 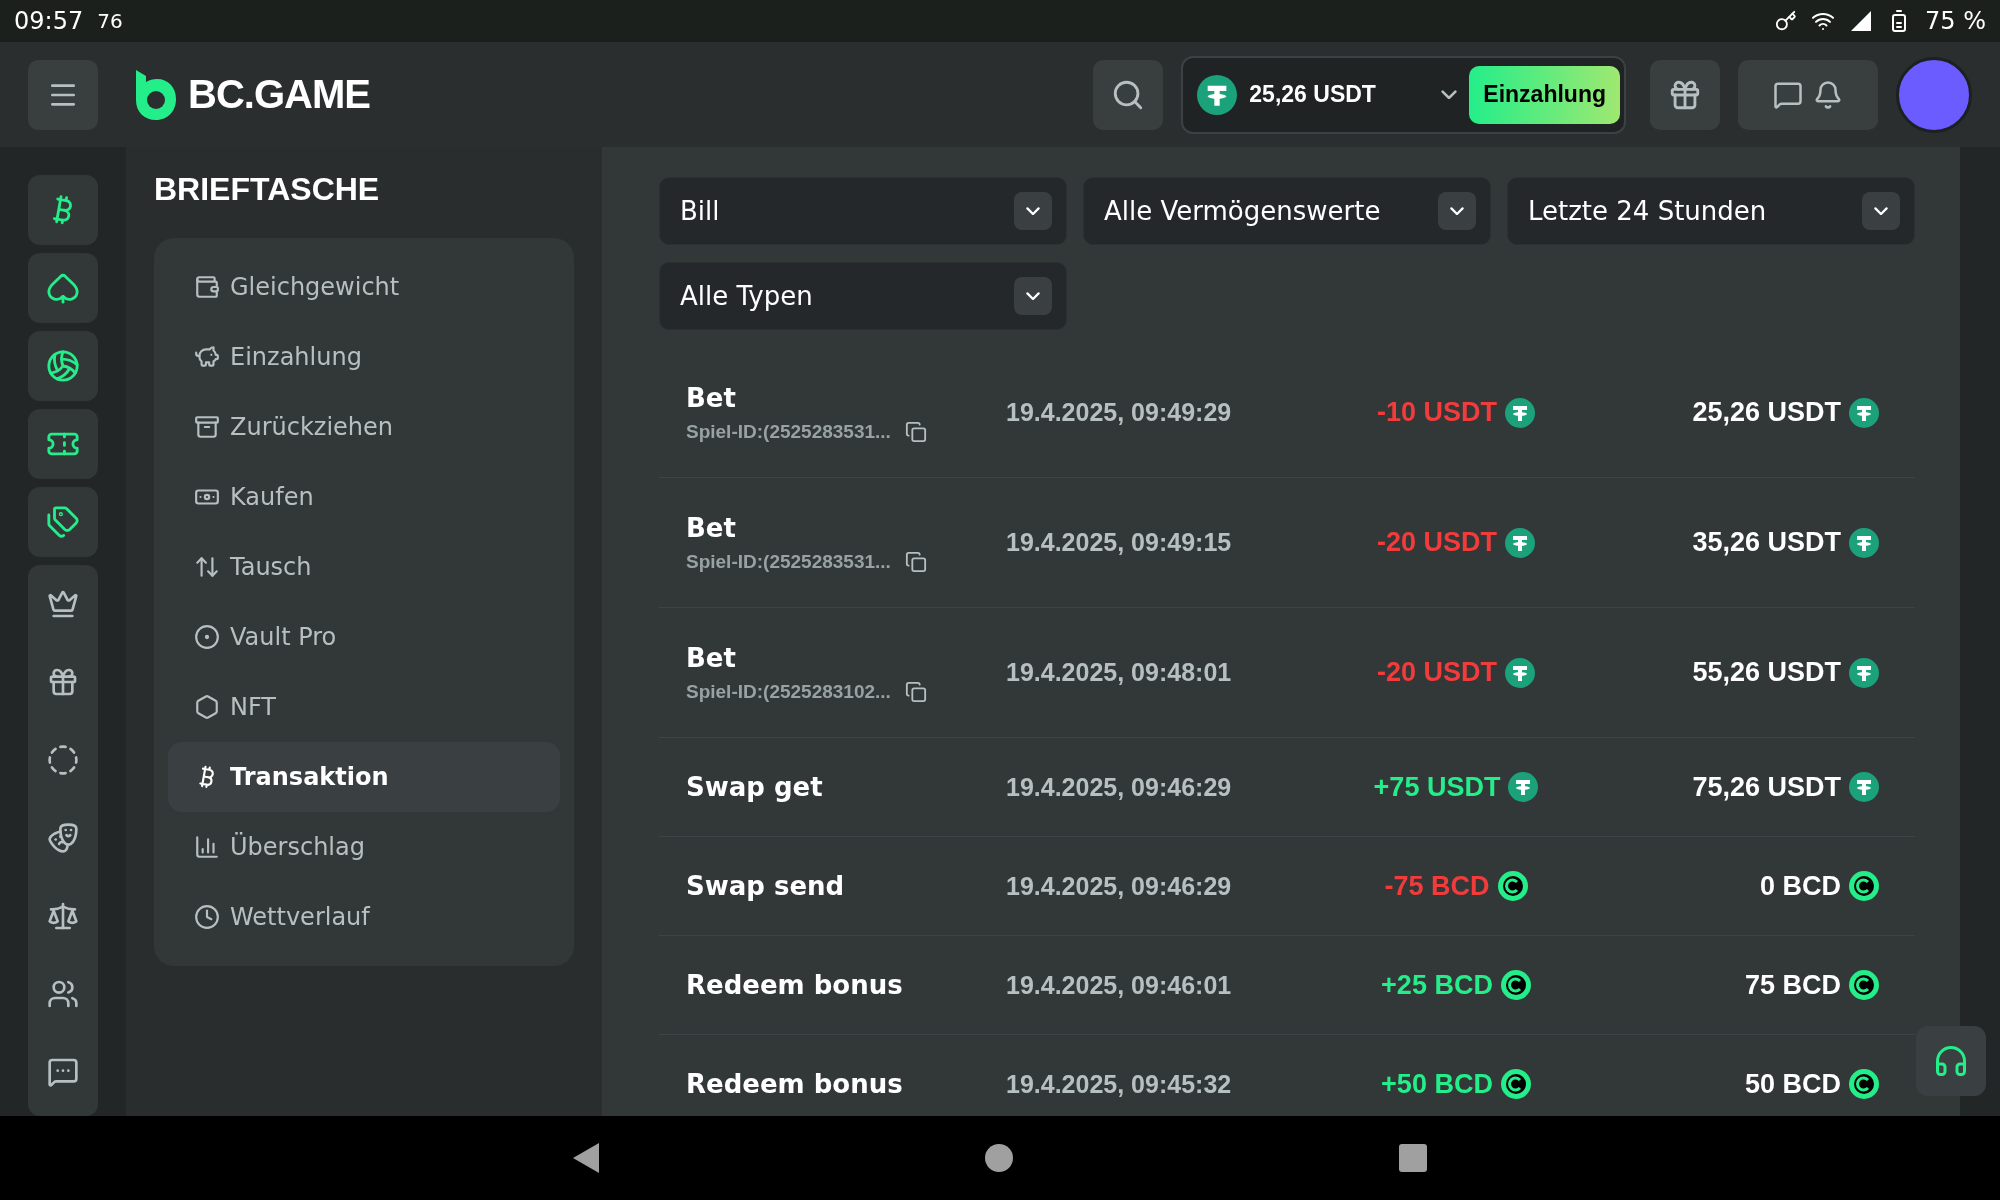 I want to click on gift-icon, so click(x=63, y=682).